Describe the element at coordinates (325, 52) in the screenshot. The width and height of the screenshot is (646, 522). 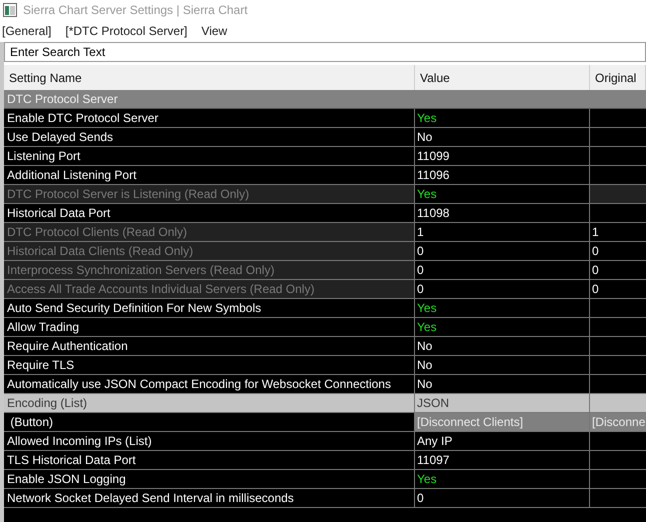
I see `search-field: Enter Search Text` at that location.